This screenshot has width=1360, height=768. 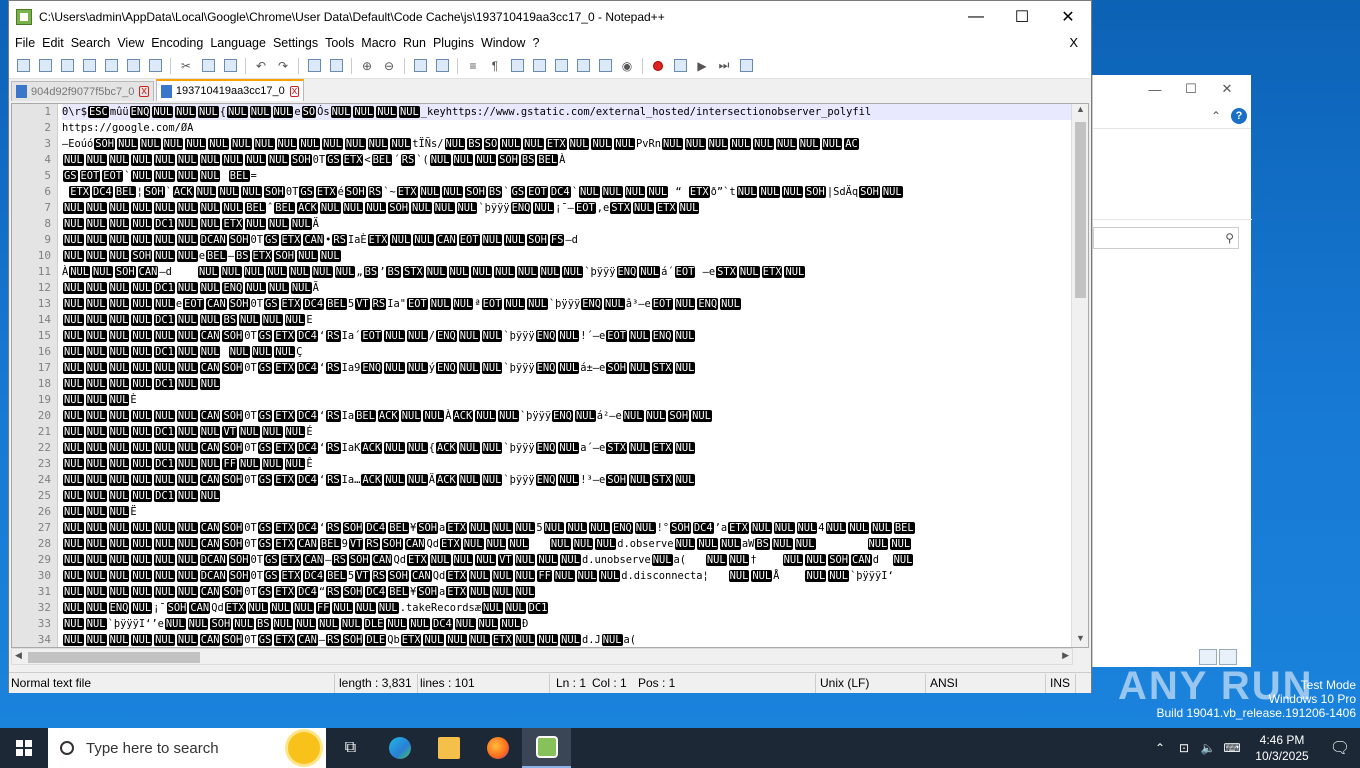 What do you see at coordinates (583, 66) in the screenshot?
I see `function-list-icon` at bounding box center [583, 66].